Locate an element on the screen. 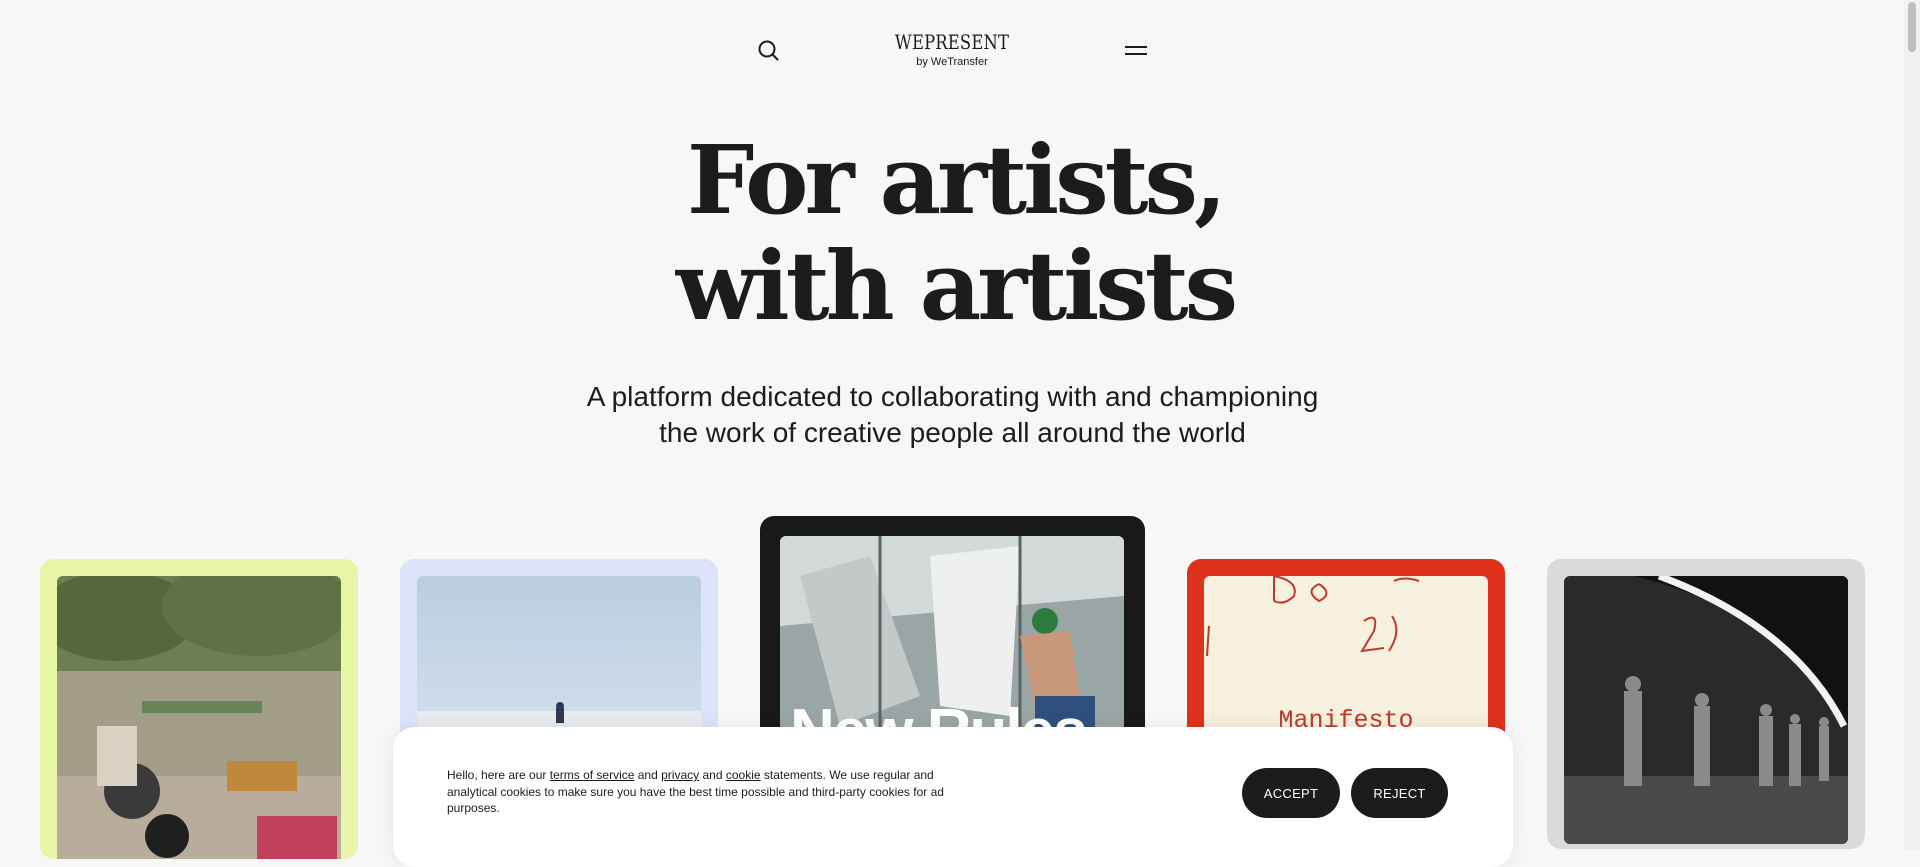  search-icon is located at coordinates (768, 50).